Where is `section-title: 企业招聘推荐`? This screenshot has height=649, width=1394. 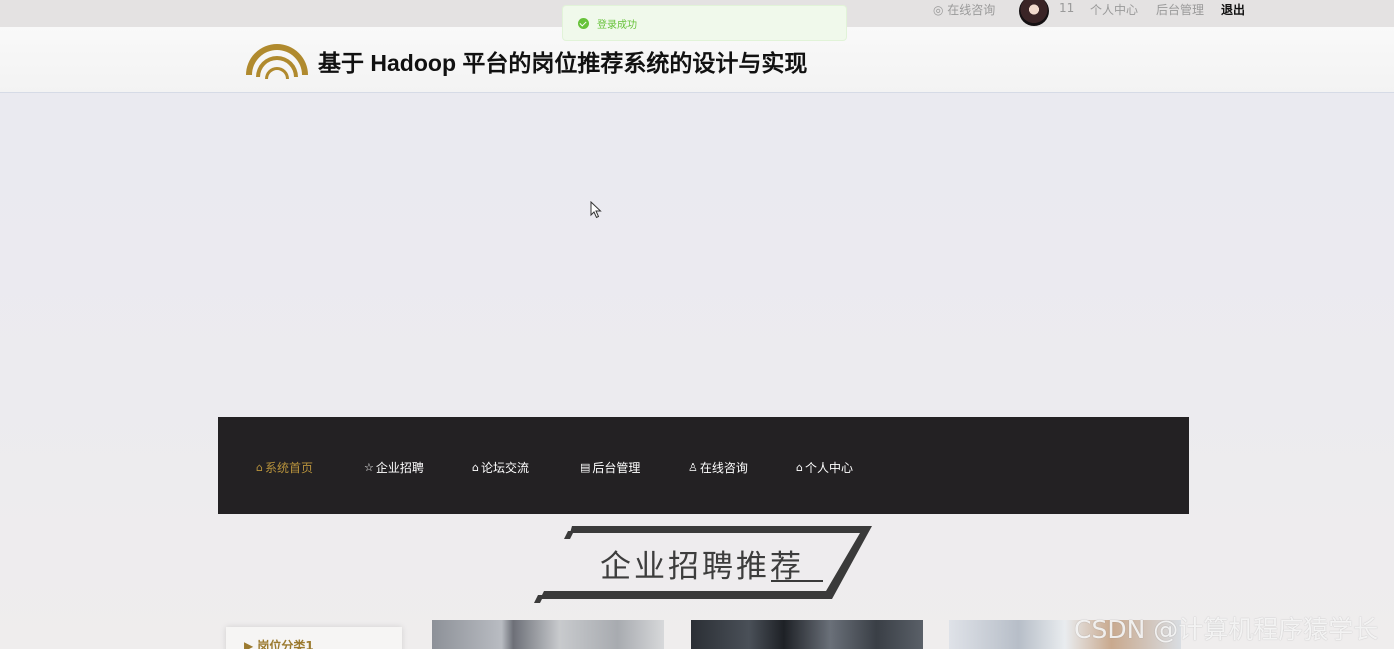
section-title: 企业招聘推荐 is located at coordinates (702, 566).